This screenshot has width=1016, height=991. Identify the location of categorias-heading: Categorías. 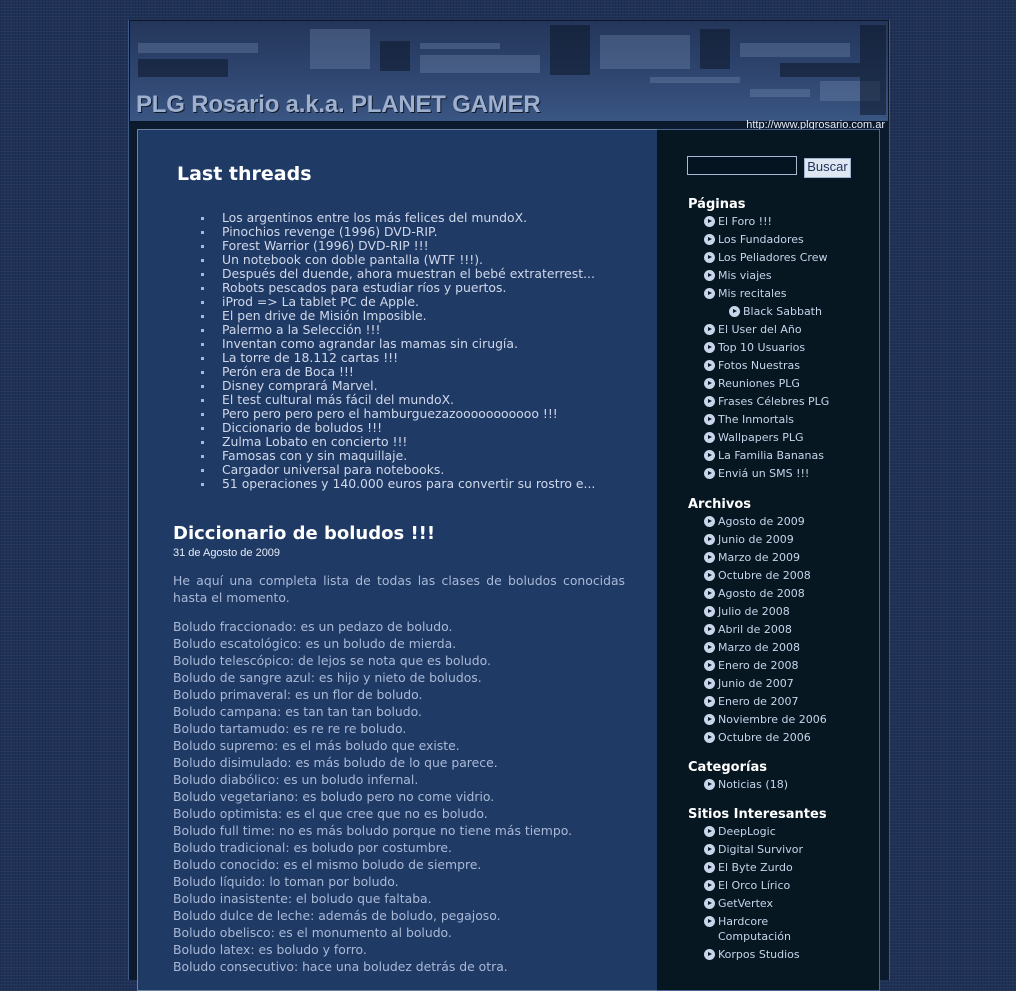
(727, 767).